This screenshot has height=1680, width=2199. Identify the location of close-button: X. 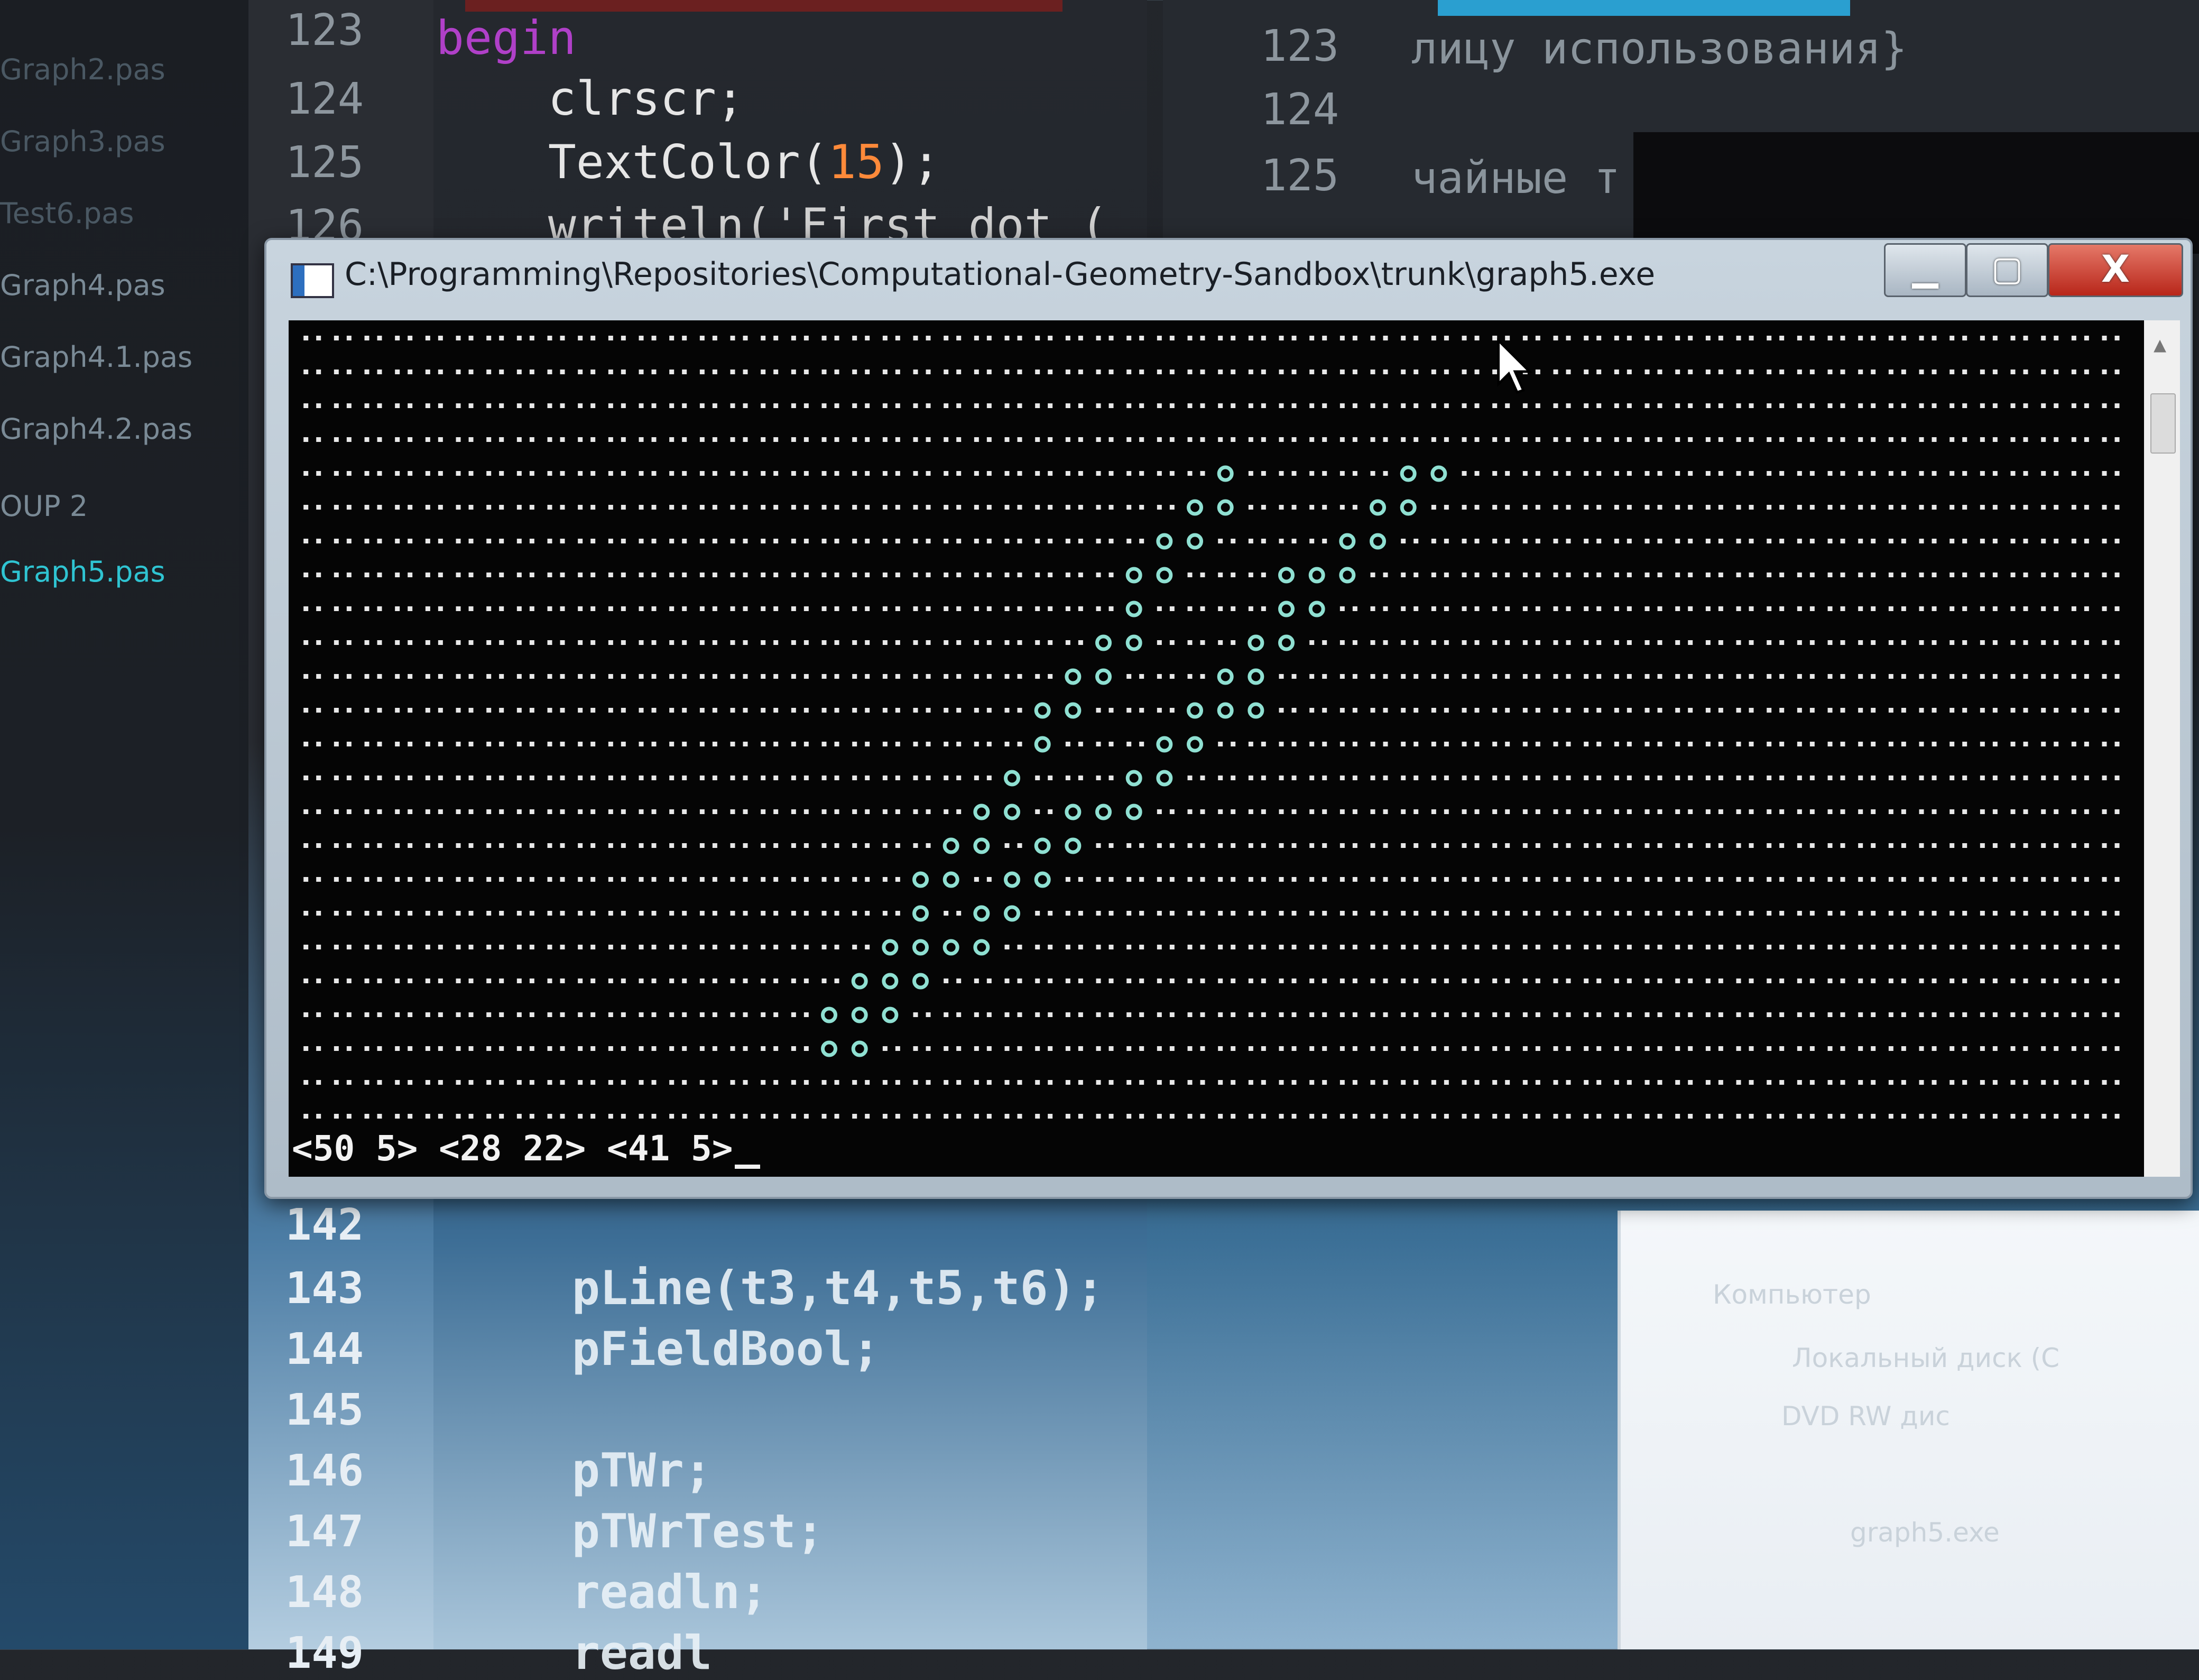
(2115, 270).